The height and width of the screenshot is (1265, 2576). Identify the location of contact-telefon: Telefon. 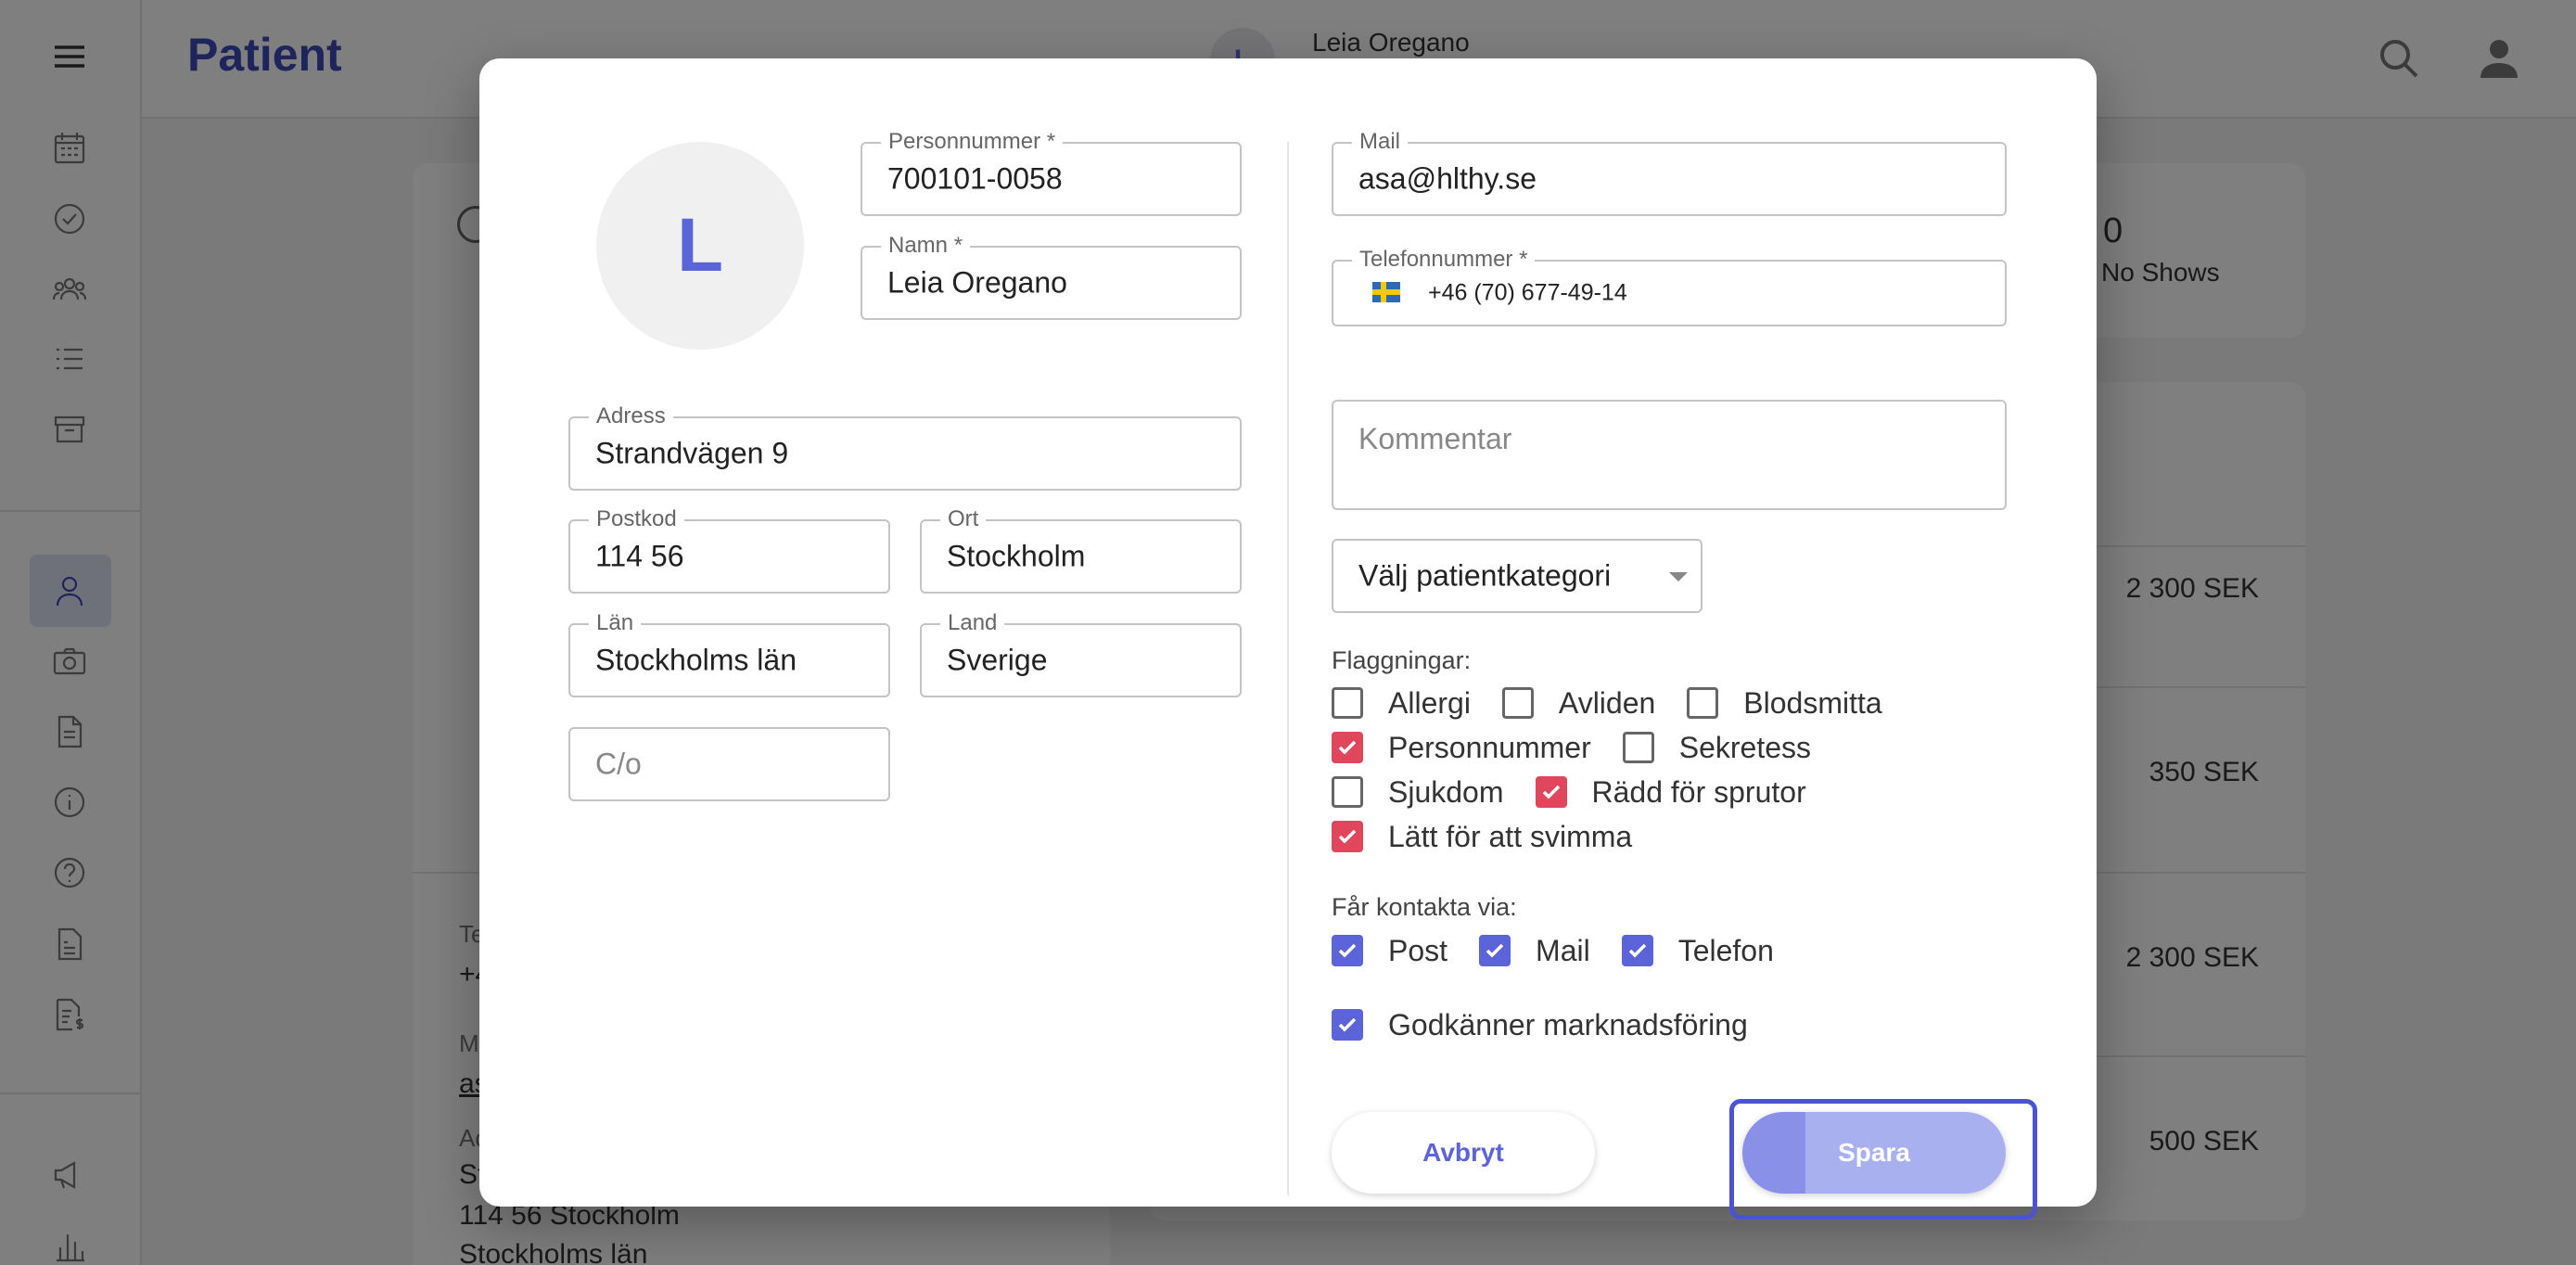
(1698, 950).